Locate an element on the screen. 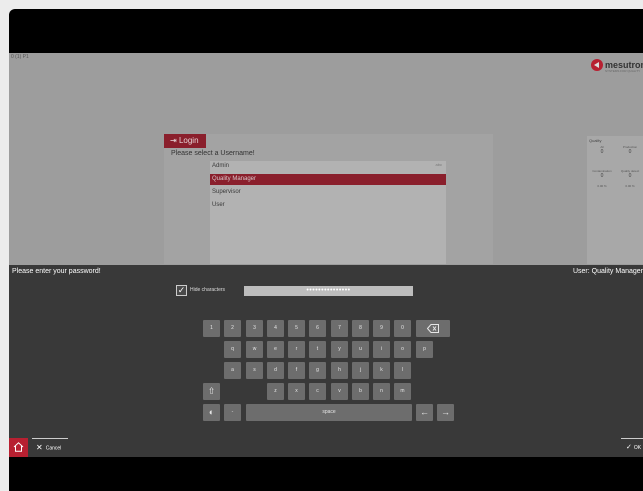 Image resolution: width=643 pixels, height=491 pixels. shift-key: ⇧ is located at coordinates (211, 391).